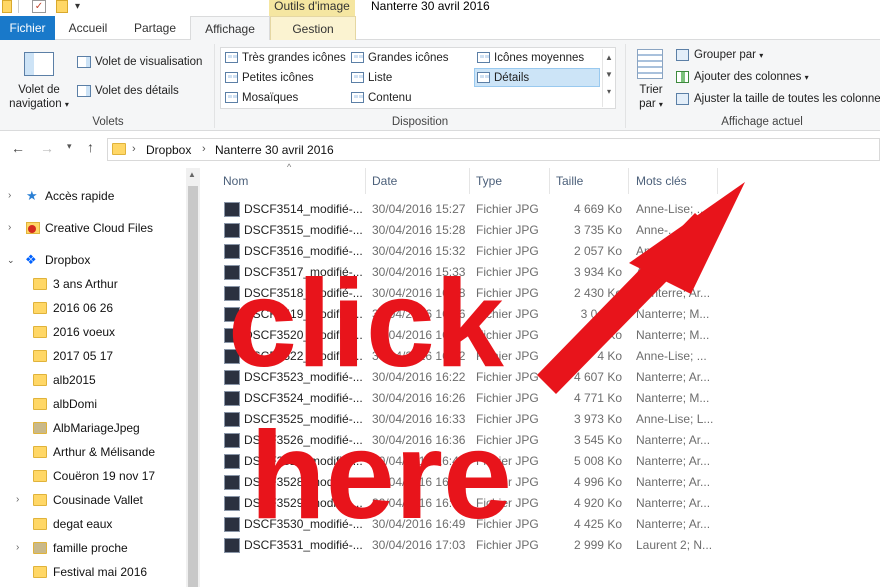 This screenshot has width=880, height=587. I want to click on scroll-up-icon: ▲, so click(192, 174).